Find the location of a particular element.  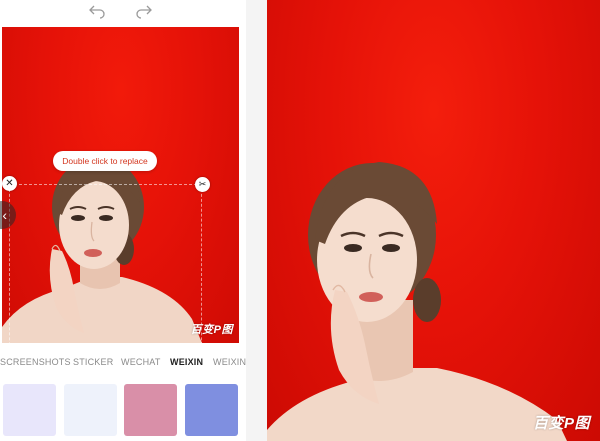

tab-weixin: WEIXIN is located at coordinates (186, 362).